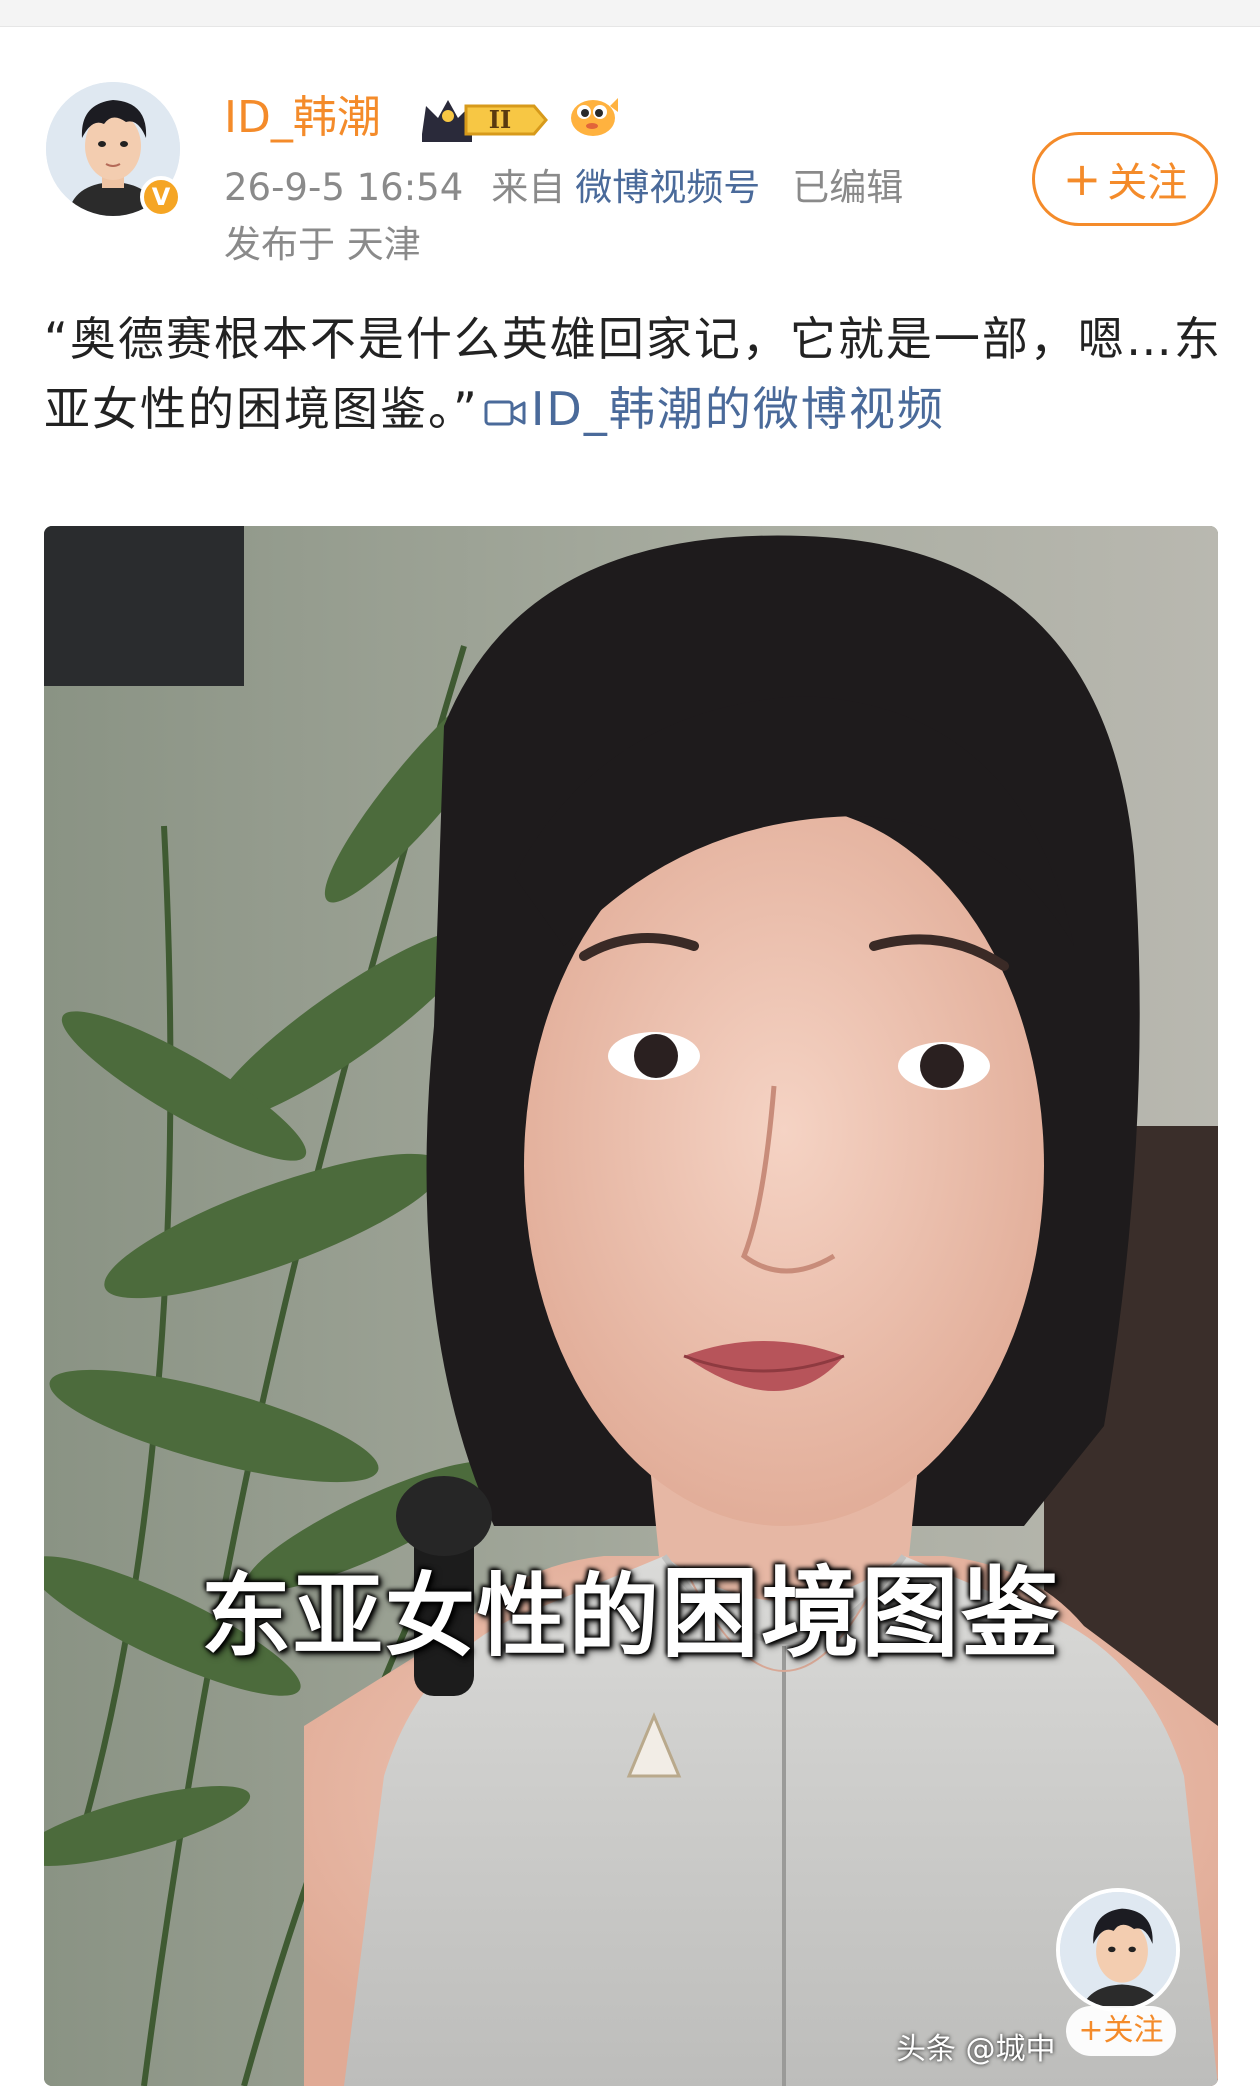 The height and width of the screenshot is (2095, 1260). What do you see at coordinates (1121, 2031) in the screenshot?
I see `video-follow-button: +关注` at bounding box center [1121, 2031].